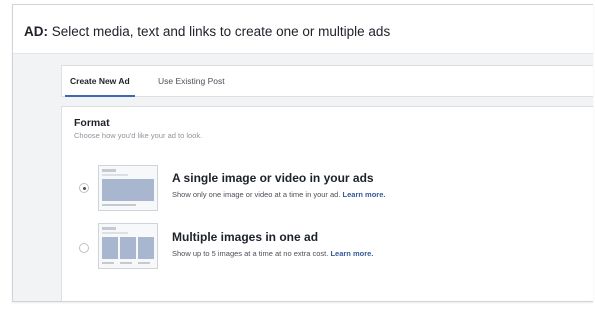 This screenshot has width=595, height=314. What do you see at coordinates (351, 253) in the screenshot?
I see `multiple-images-learn-more-link: Learn more.` at bounding box center [351, 253].